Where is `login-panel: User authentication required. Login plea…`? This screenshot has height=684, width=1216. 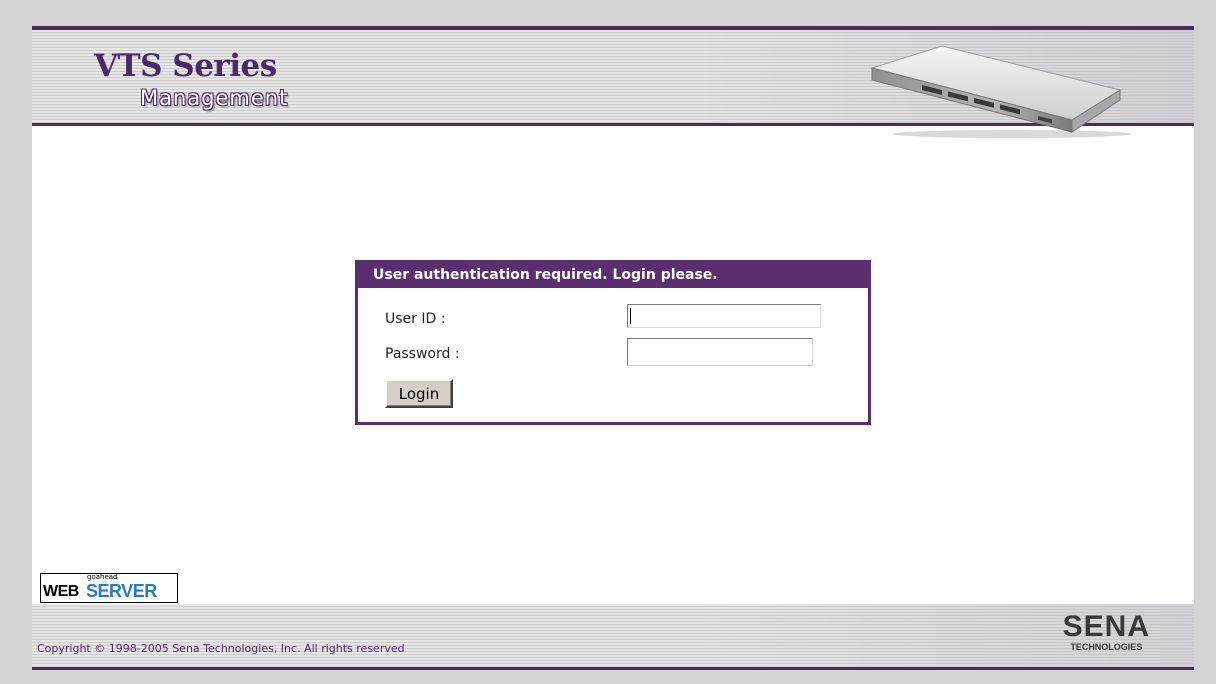 login-panel: User authentication required. Login plea… is located at coordinates (613, 342).